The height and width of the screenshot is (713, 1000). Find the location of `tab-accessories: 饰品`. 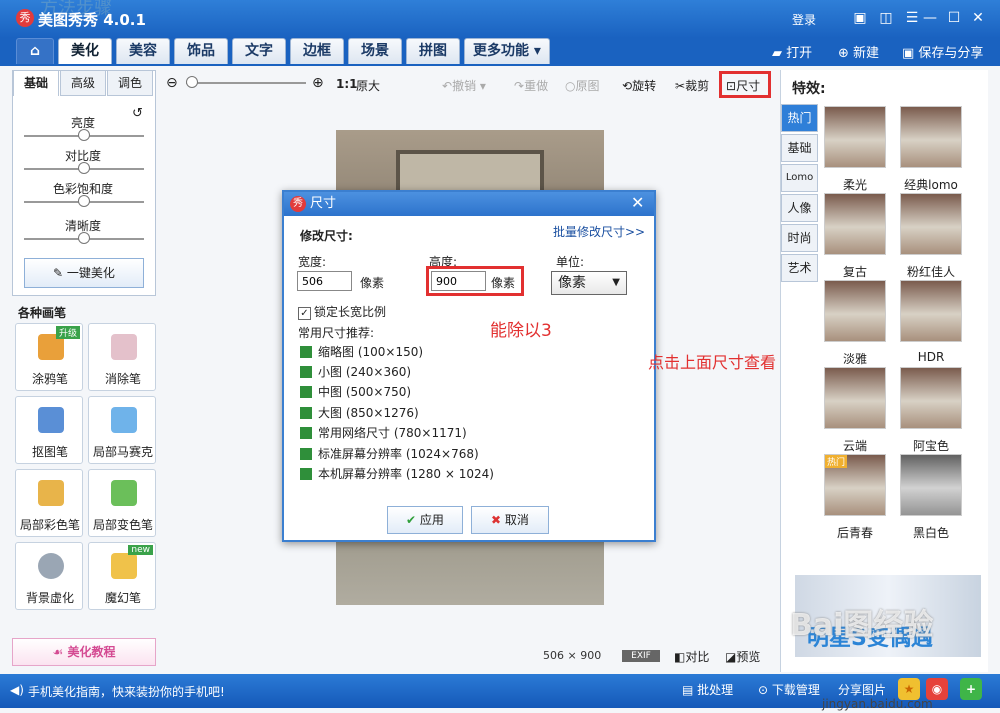

tab-accessories: 饰品 is located at coordinates (201, 51).